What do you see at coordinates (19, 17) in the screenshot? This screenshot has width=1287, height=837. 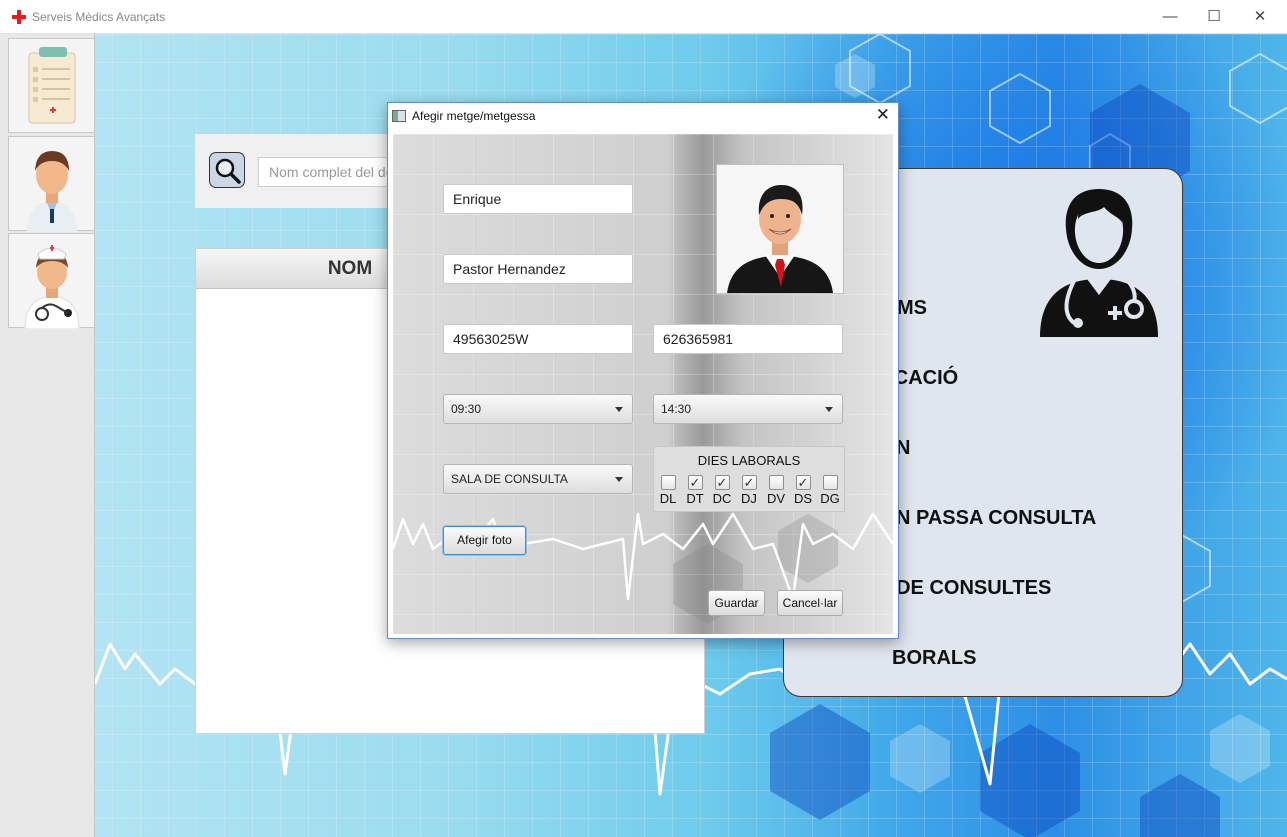 I see `red-cross-icon` at bounding box center [19, 17].